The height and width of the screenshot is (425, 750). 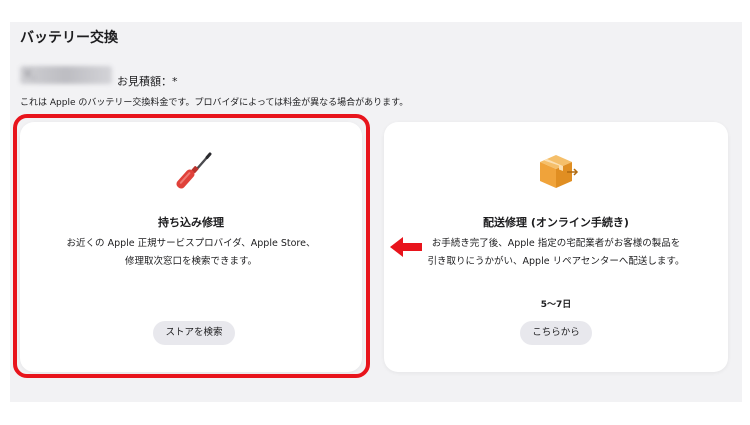 What do you see at coordinates (556, 333) in the screenshot?
I see `mail-in-start-button: こちらから` at bounding box center [556, 333].